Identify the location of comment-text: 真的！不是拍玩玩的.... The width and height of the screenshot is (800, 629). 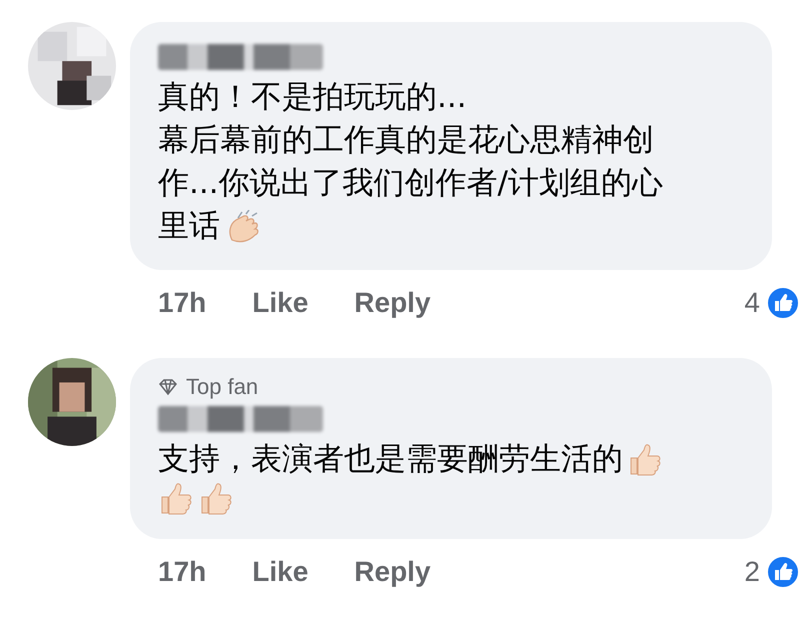
(312, 97).